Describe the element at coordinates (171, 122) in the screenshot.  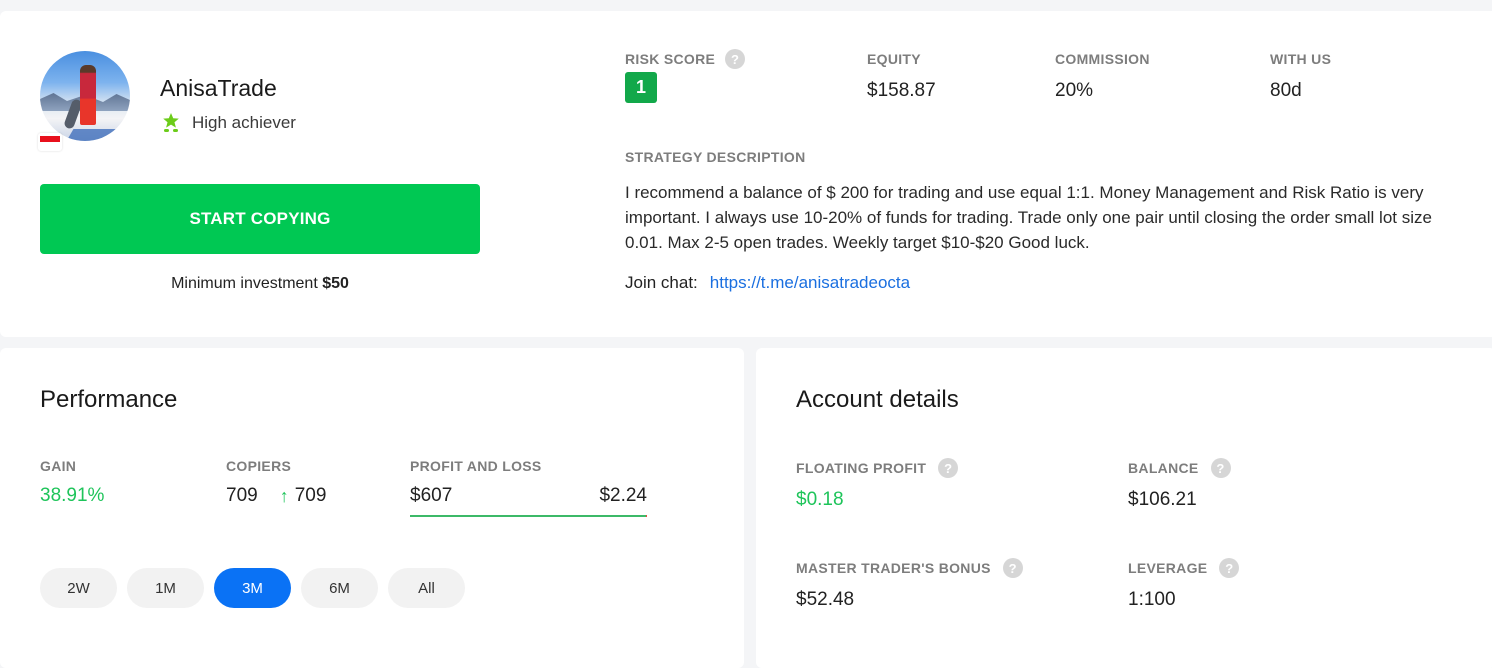
I see `star-award-icon` at that location.